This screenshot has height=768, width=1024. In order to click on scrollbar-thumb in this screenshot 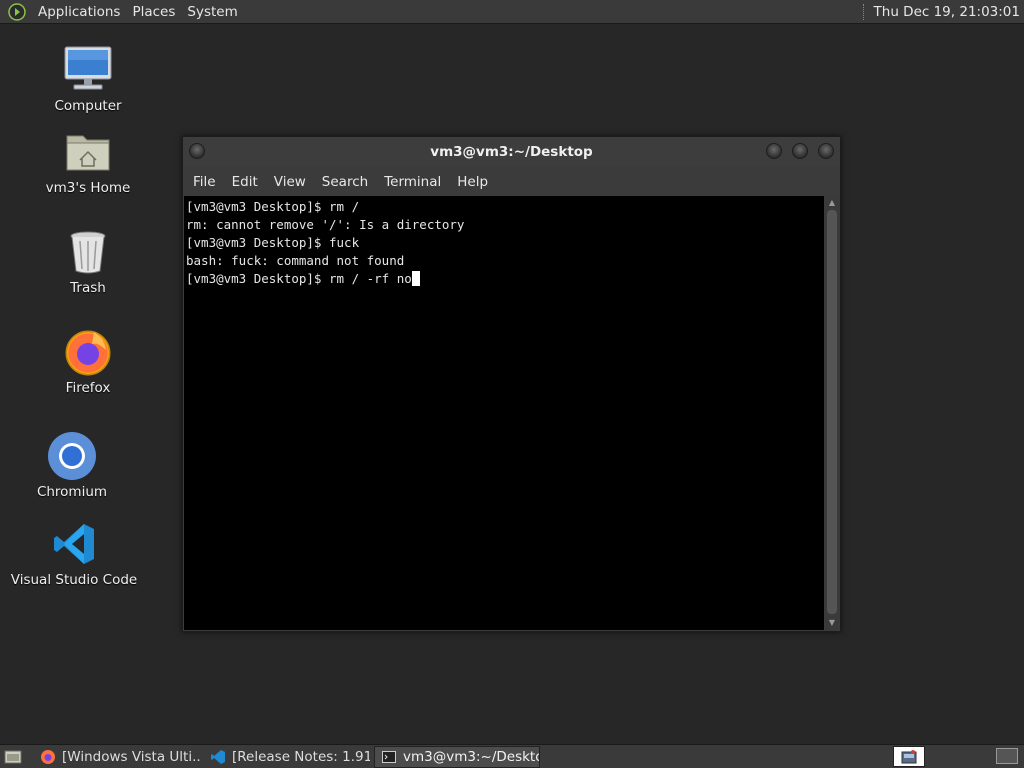, I will do `click(832, 412)`.